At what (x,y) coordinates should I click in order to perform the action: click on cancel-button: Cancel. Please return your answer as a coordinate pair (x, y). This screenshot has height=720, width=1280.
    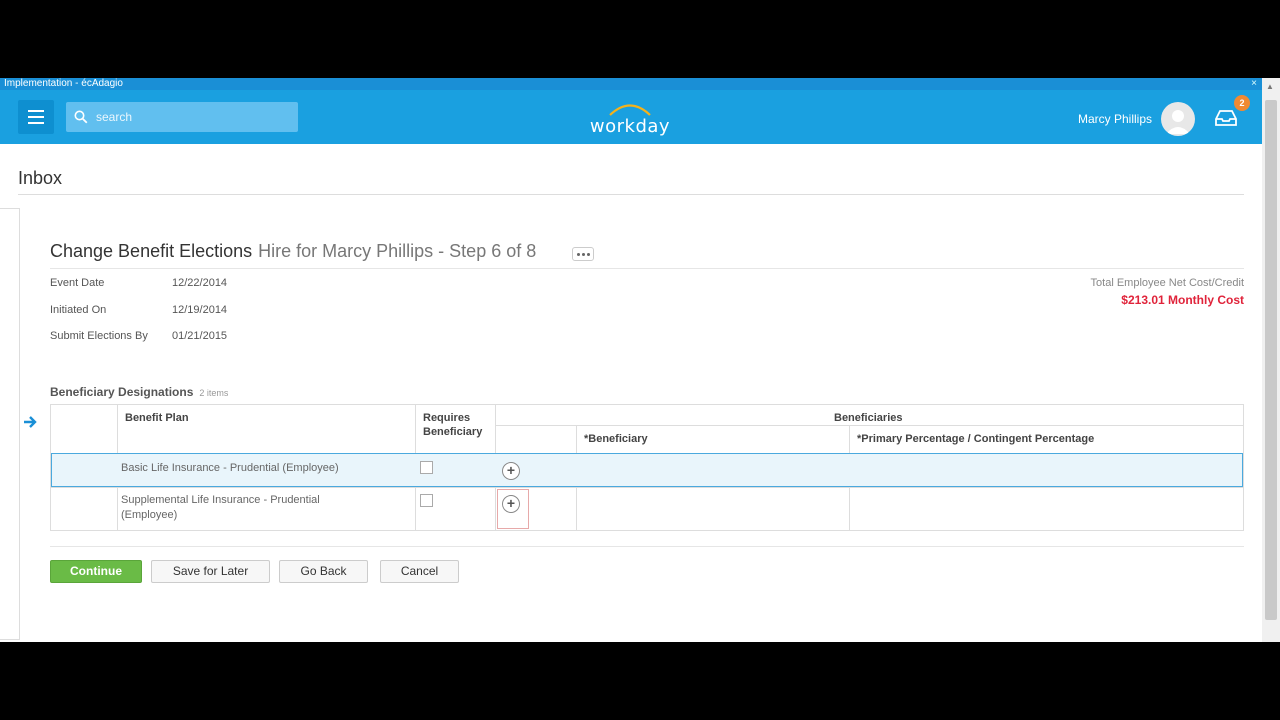
    Looking at the image, I should click on (419, 571).